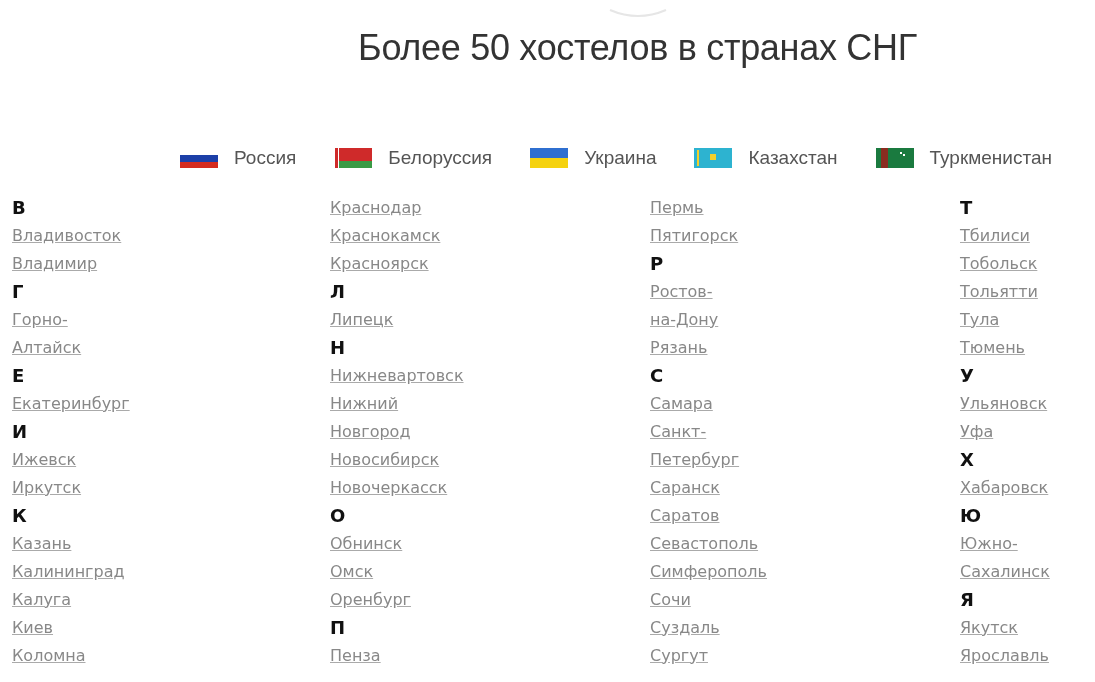  What do you see at coordinates (637, 48) in the screenshot?
I see `page-title: Более 50 хостелов в странах СНГ` at bounding box center [637, 48].